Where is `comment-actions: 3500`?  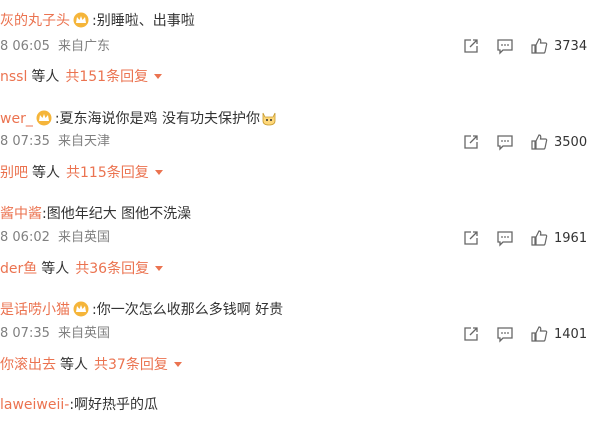 comment-actions: 3500 is located at coordinates (517, 142).